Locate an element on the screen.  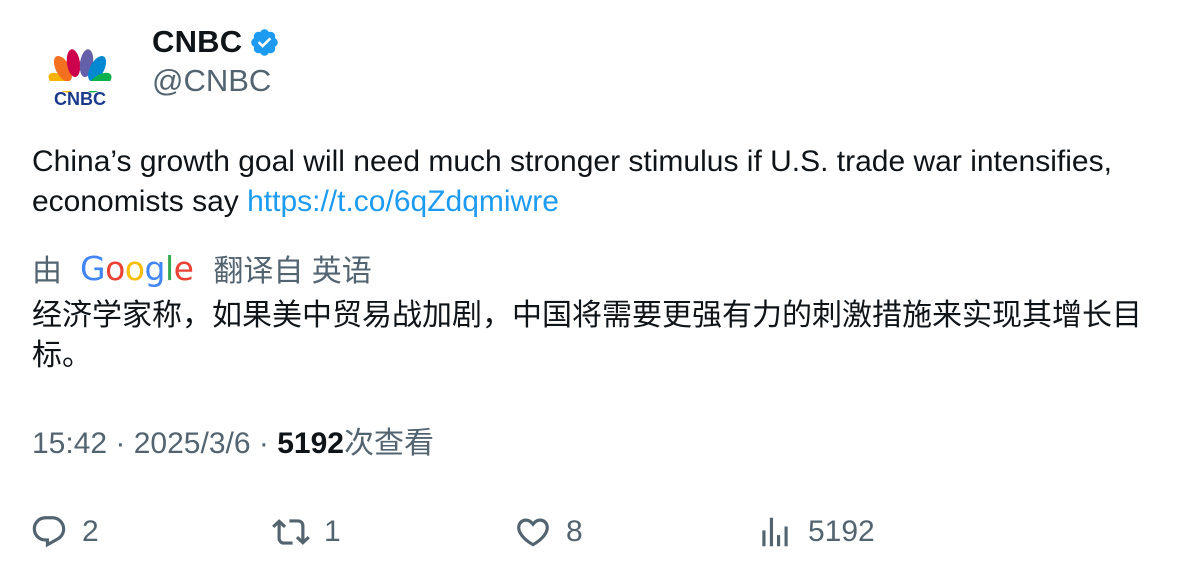
author-block: CNBC @CNBC is located at coordinates (216, 60).